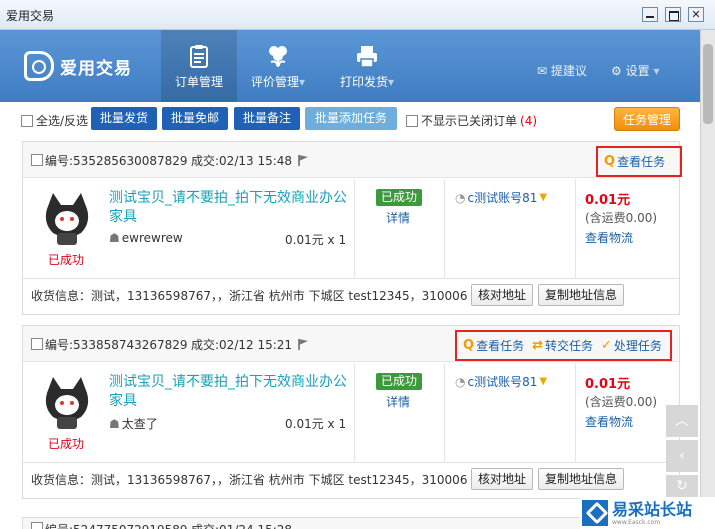  Describe the element at coordinates (568, 346) in the screenshot. I see `transfer-task-label: 转交任务` at that location.